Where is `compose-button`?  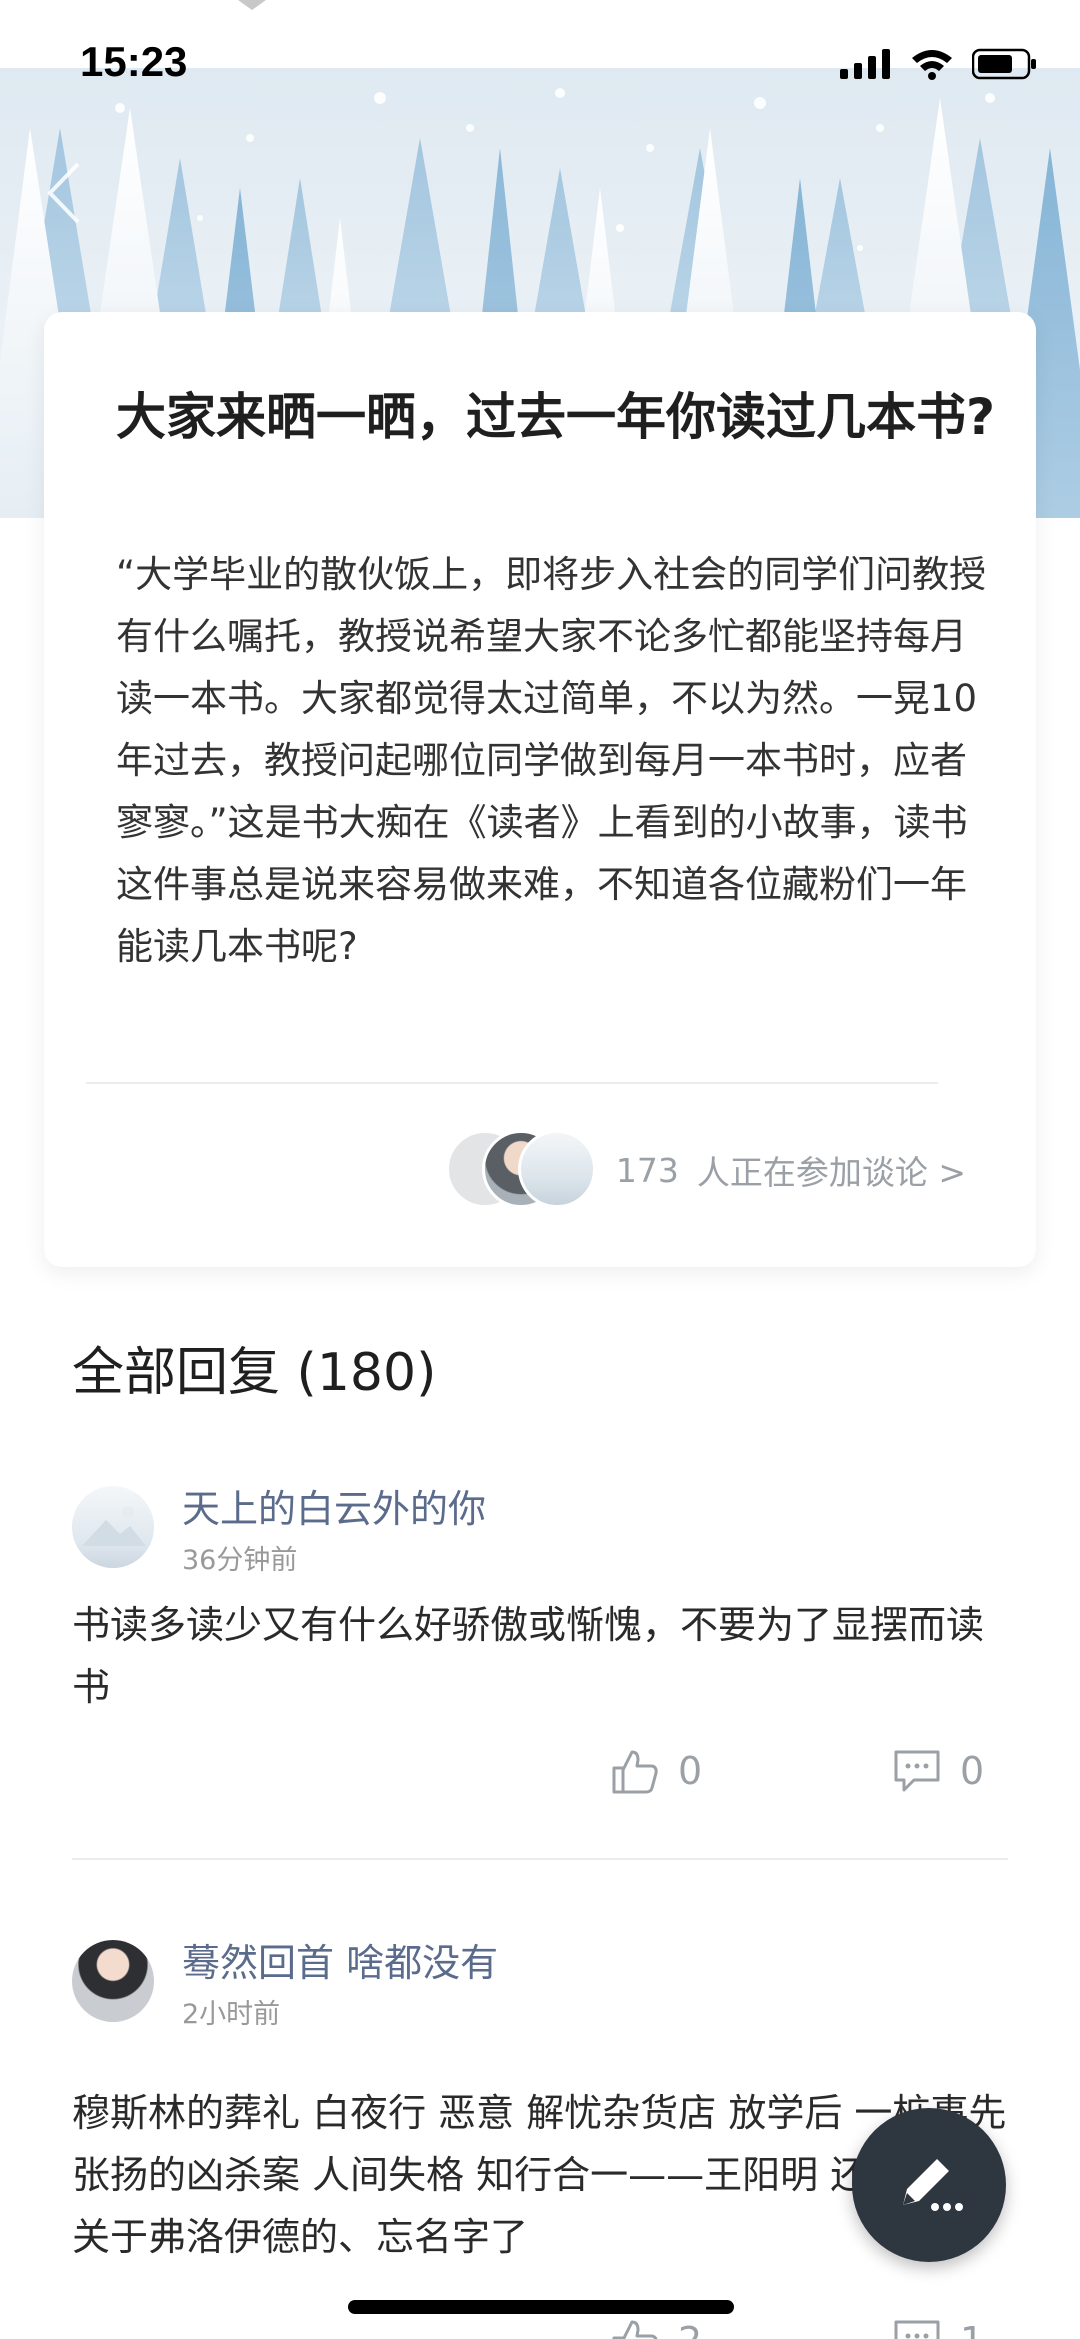
compose-button is located at coordinates (929, 2185).